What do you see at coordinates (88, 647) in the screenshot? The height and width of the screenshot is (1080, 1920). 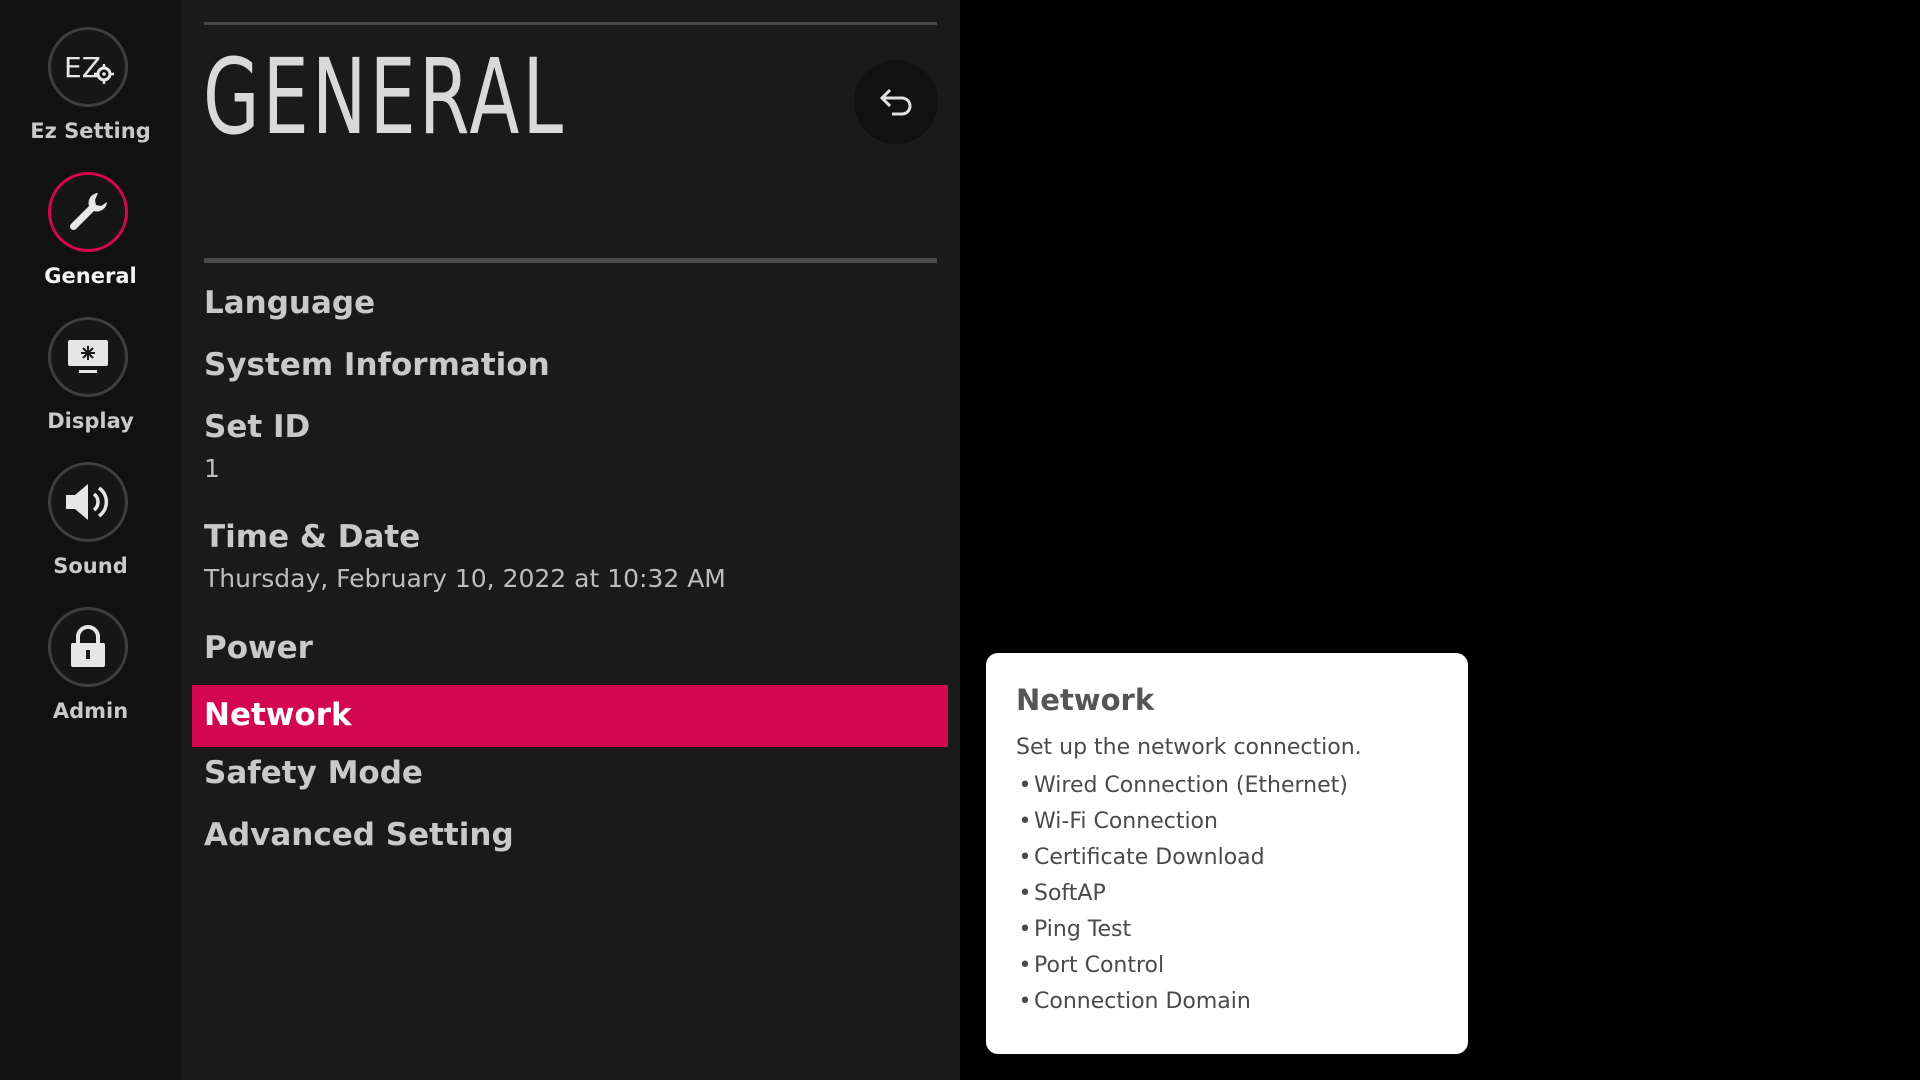 I see `lock-icon` at bounding box center [88, 647].